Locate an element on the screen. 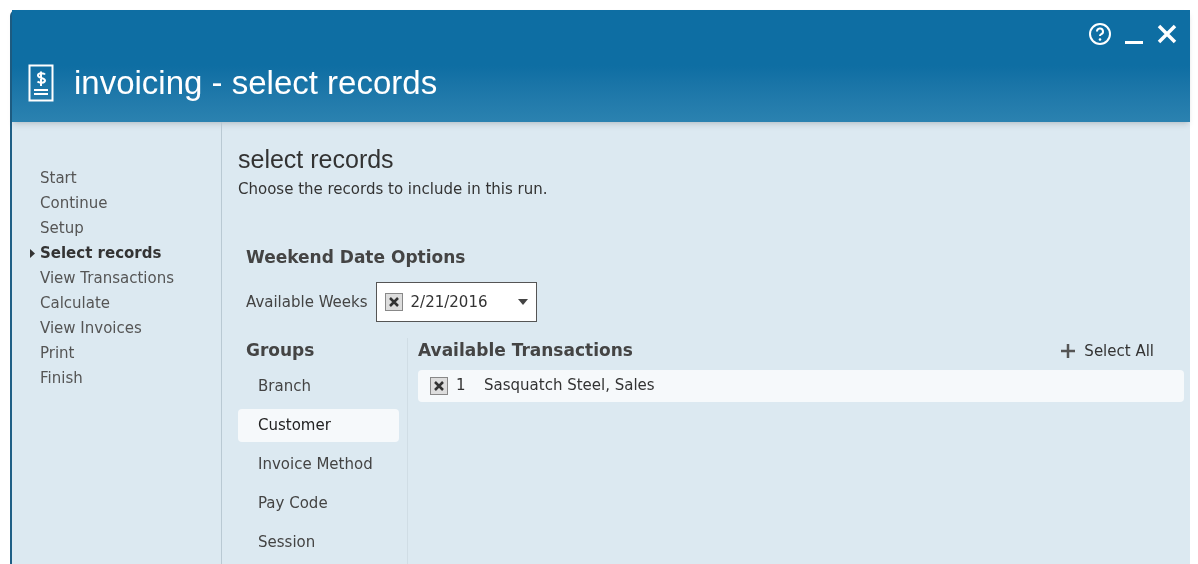 The width and height of the screenshot is (1198, 564). step-link: Finish is located at coordinates (130, 378).